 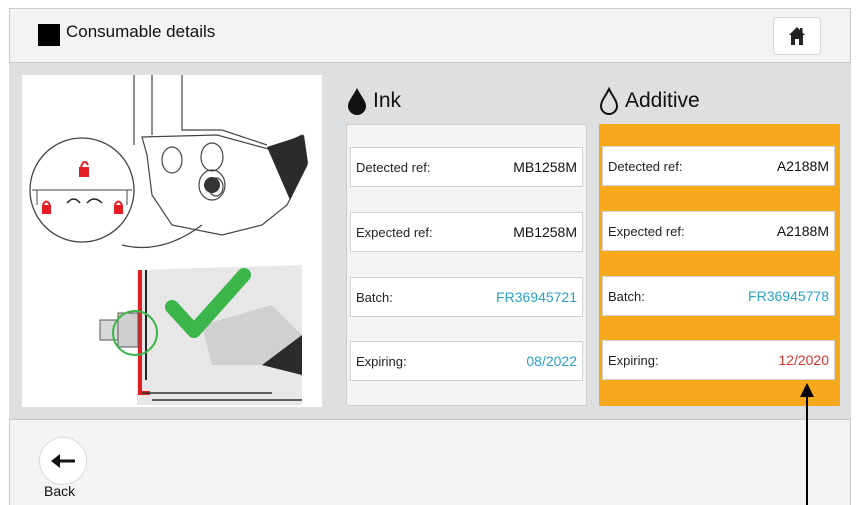 What do you see at coordinates (466, 232) in the screenshot?
I see `ink-expected-ref-row: Expected ref: MB1258M` at bounding box center [466, 232].